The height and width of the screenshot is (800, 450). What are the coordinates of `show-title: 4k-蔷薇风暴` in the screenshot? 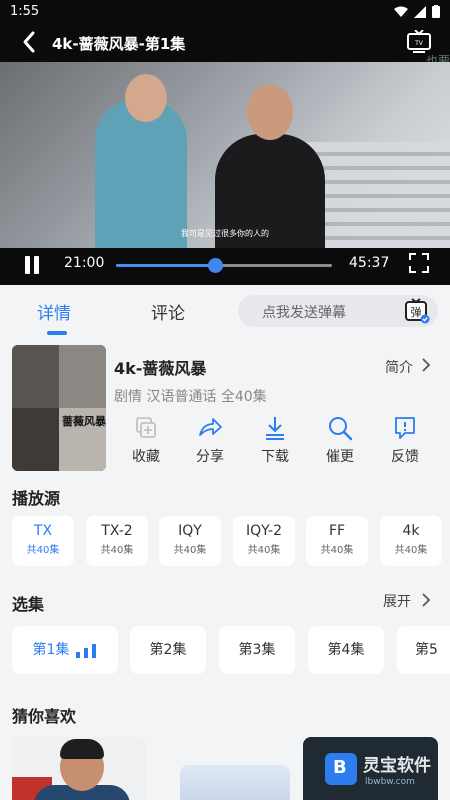 It's located at (160, 368).